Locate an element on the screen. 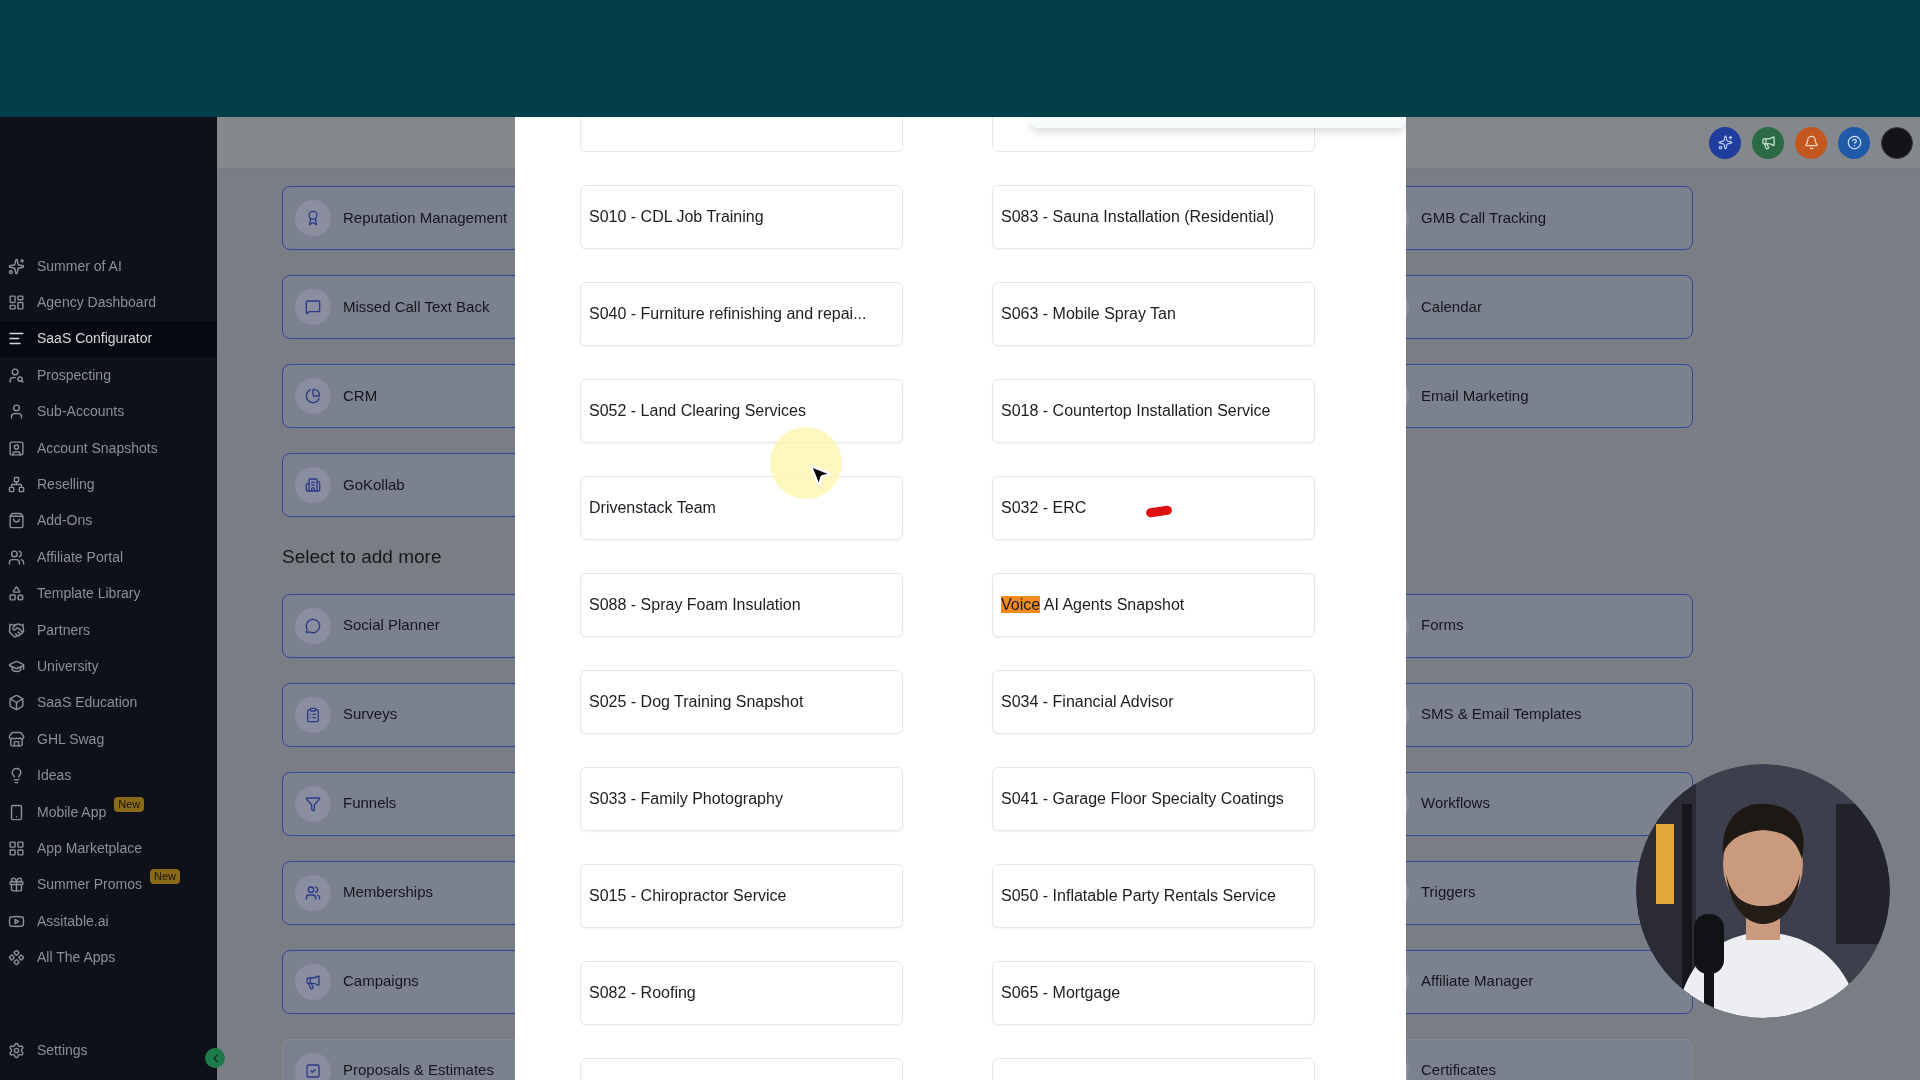 The width and height of the screenshot is (1920, 1080). grid-icon is located at coordinates (16, 848).